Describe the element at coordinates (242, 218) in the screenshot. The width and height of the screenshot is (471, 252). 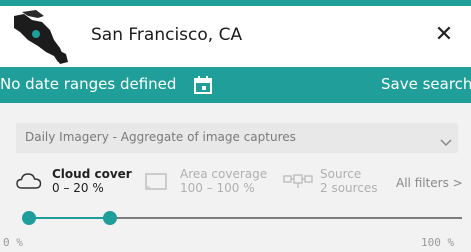
I see `cloud-cover-slider` at that location.